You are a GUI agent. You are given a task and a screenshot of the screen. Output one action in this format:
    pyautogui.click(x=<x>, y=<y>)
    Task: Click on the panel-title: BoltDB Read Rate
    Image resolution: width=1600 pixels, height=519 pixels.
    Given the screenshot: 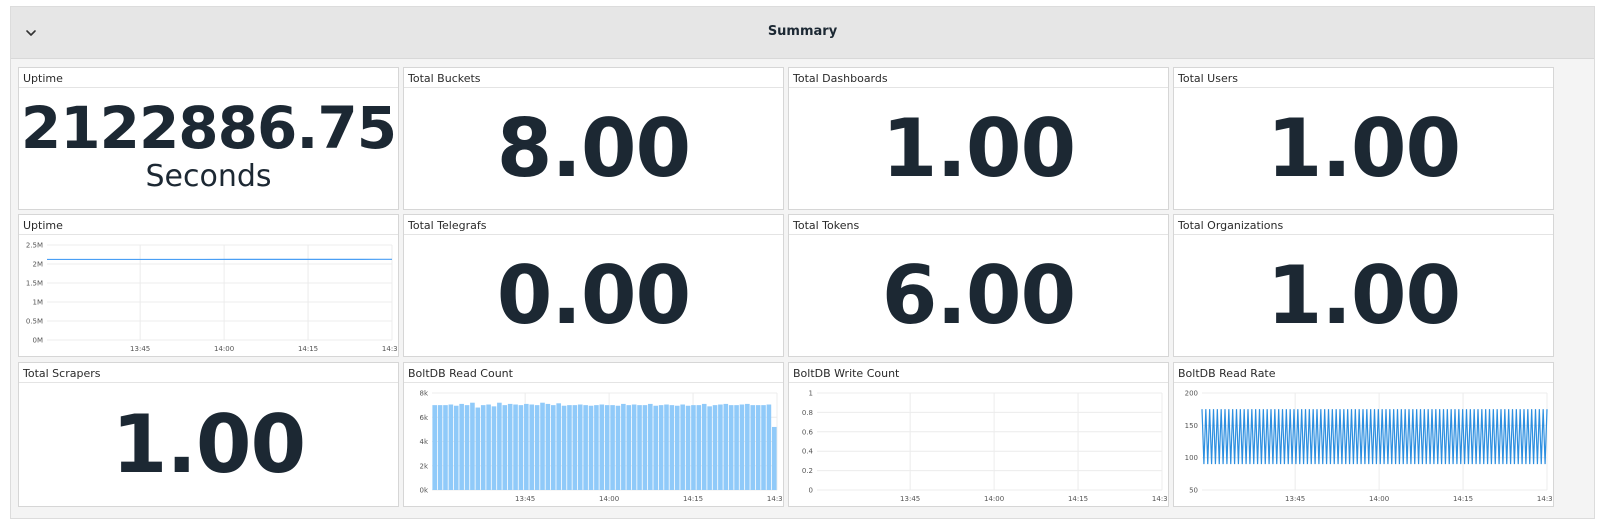 What is the action you would take?
    pyautogui.click(x=1227, y=373)
    